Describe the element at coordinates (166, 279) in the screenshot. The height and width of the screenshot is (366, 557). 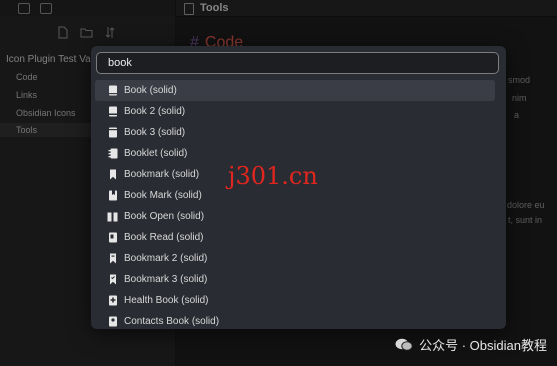
I see `result-label: Bookmark 3 (solid)` at that location.